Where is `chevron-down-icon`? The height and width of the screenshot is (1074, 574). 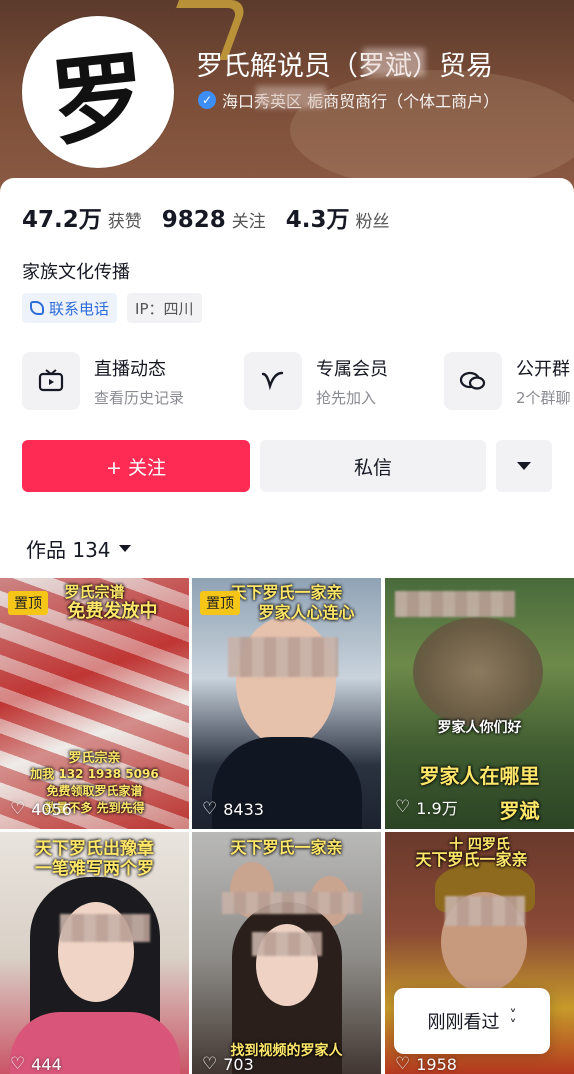
chevron-down-icon is located at coordinates (524, 466).